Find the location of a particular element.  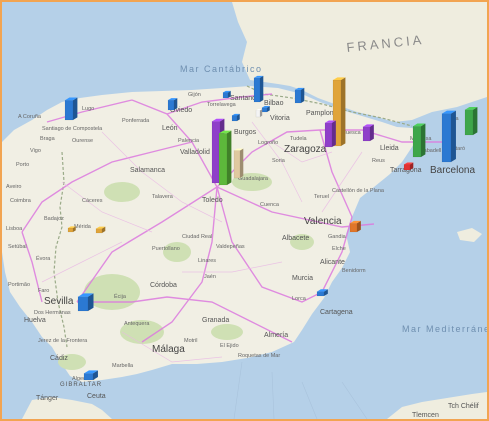

city-label: Antequera is located at coordinates (137, 324).